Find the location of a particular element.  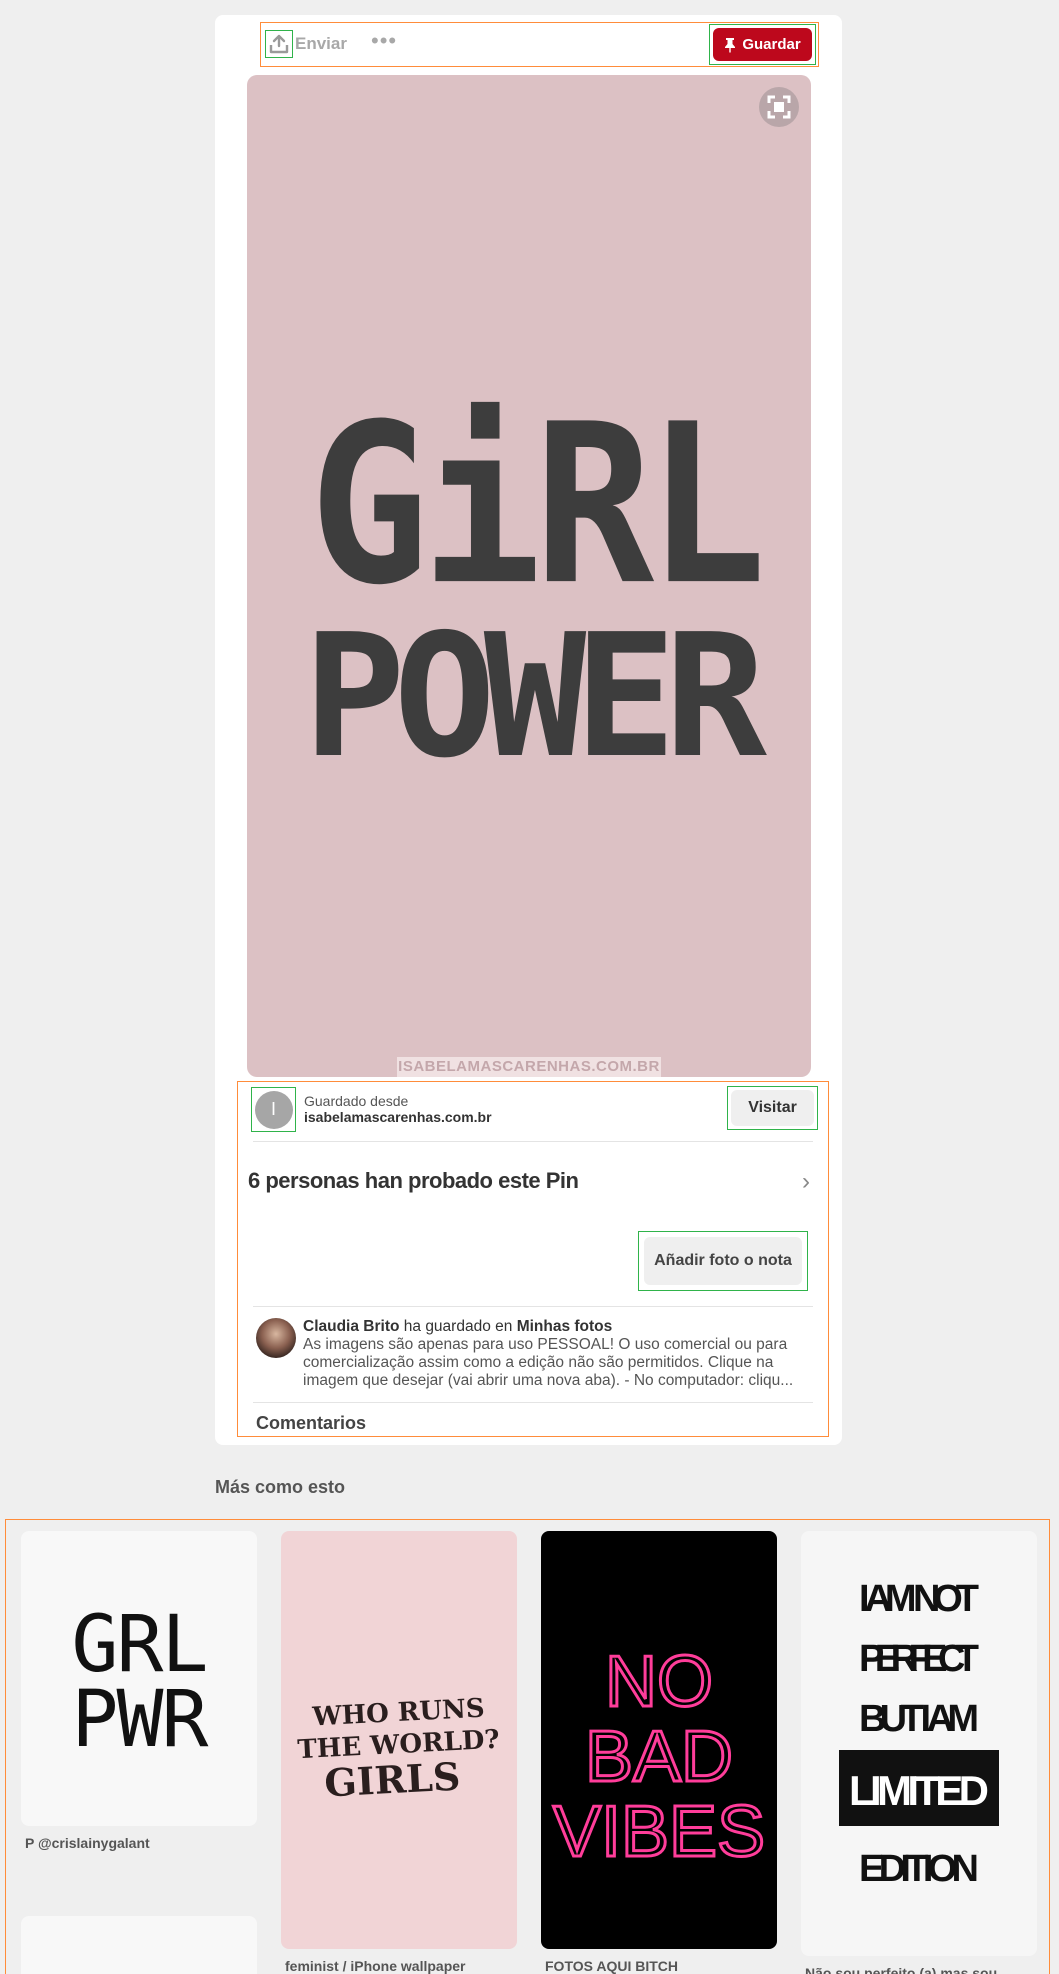

related-pin-1-art: GRL PWR is located at coordinates (141, 1682).